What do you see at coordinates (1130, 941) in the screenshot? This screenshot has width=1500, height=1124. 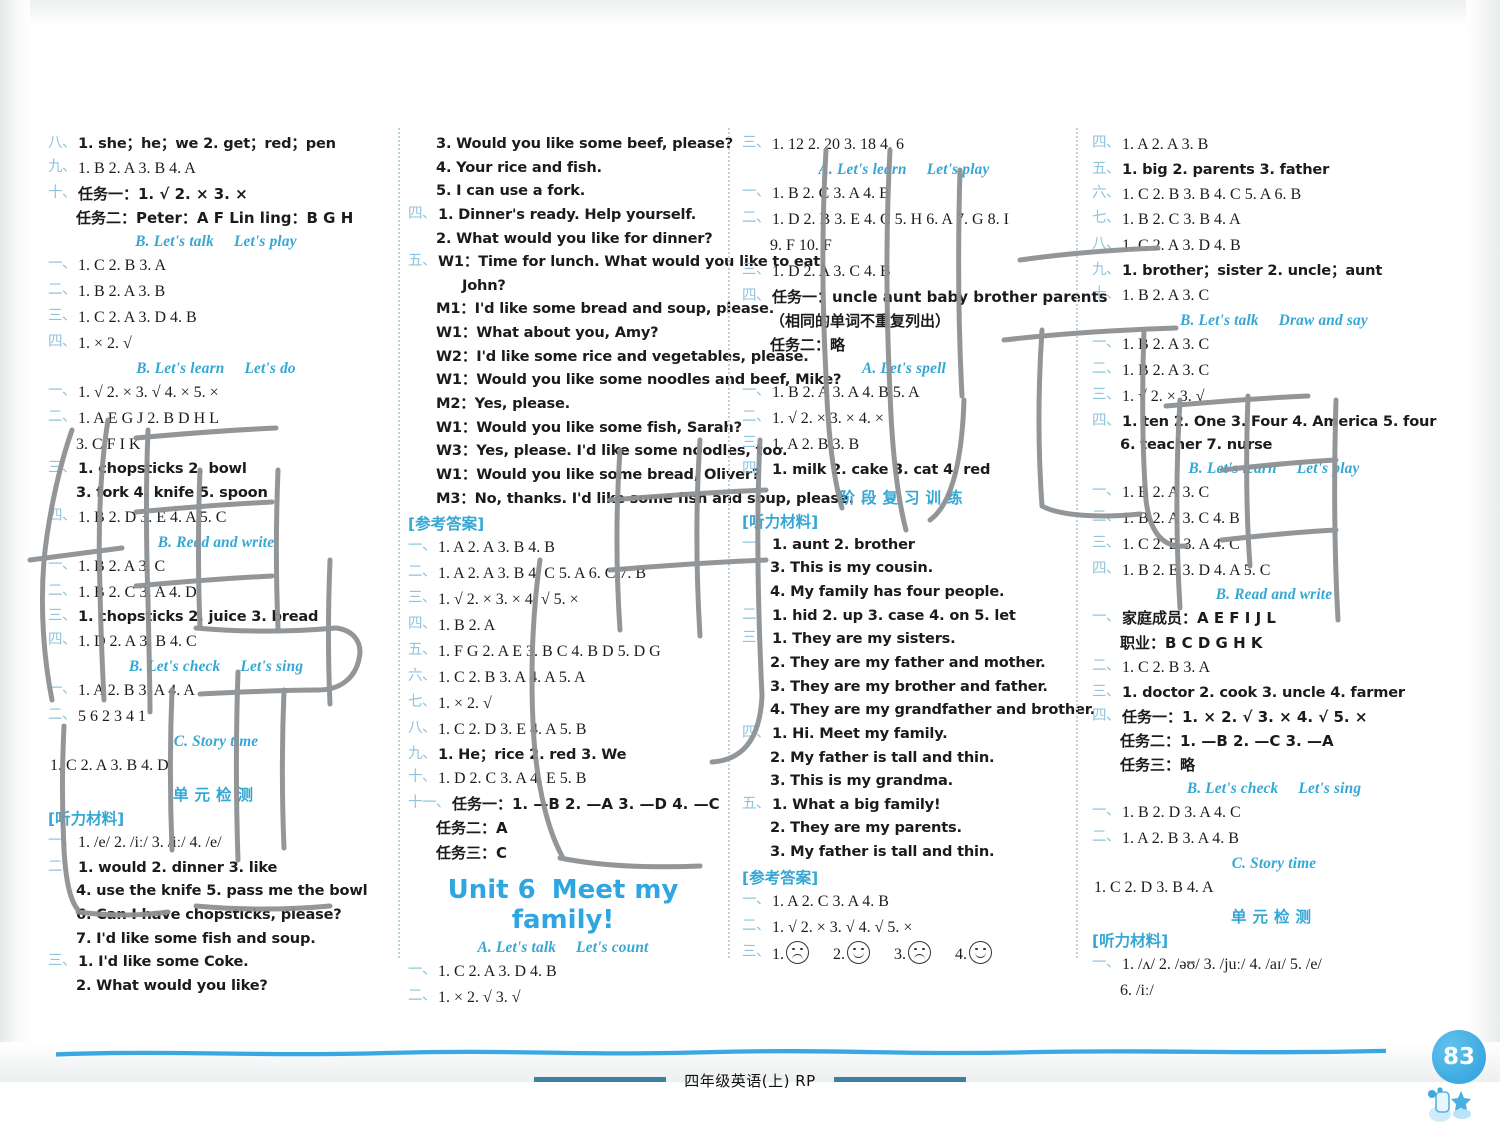 I see `bracket-heading: [听力材料]` at bounding box center [1130, 941].